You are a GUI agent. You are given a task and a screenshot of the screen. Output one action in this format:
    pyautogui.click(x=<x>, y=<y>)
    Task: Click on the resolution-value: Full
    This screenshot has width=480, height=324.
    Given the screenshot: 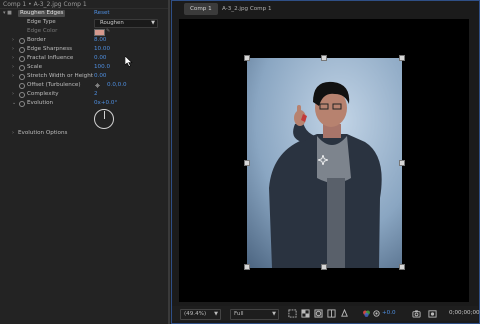 What is the action you would take?
    pyautogui.click(x=239, y=314)
    